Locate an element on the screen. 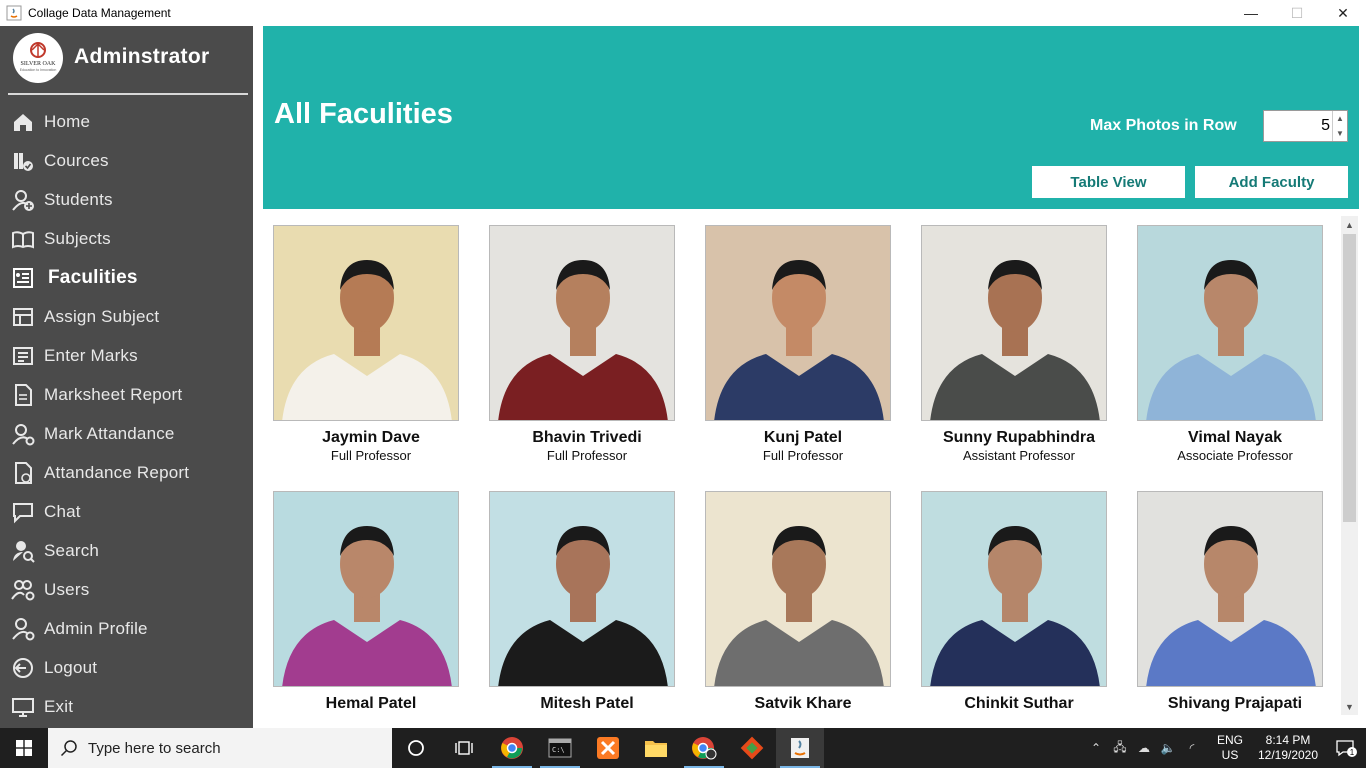 This screenshot has height=768, width=1366. sidebar-item-mark-attandance: Mark Attandance is located at coordinates (126, 433).